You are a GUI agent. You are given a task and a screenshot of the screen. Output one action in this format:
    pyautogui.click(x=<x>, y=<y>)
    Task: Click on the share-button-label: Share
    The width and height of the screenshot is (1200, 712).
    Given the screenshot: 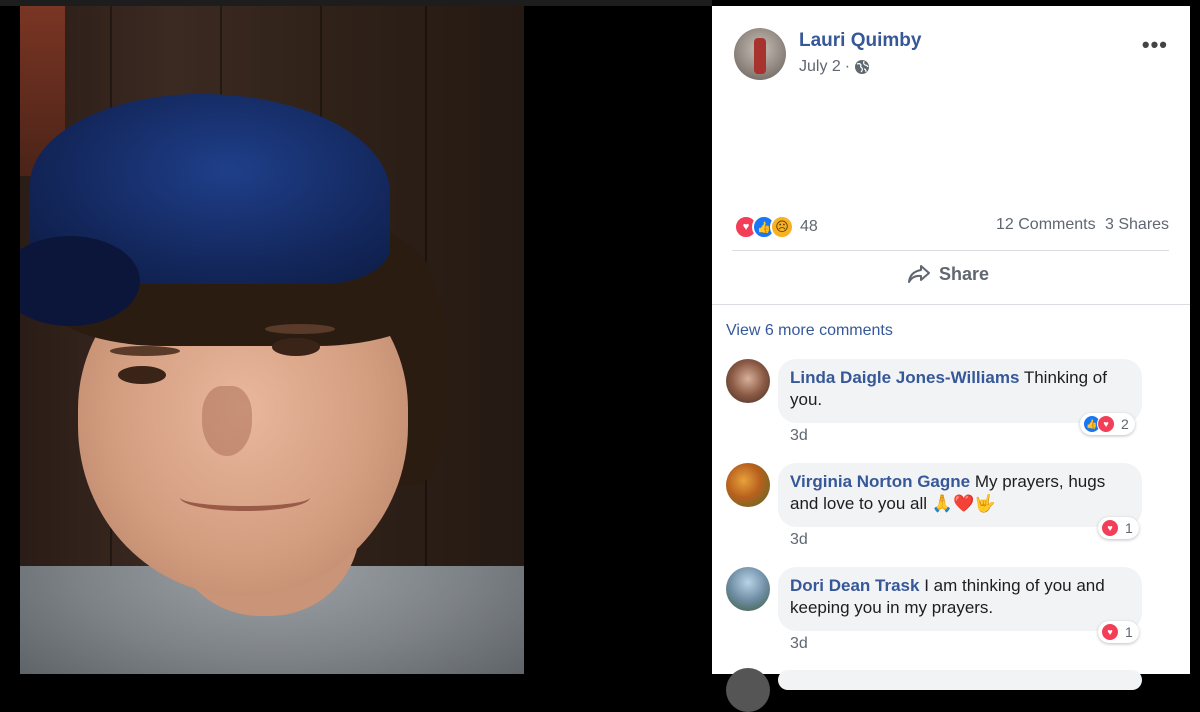 What is the action you would take?
    pyautogui.click(x=964, y=273)
    